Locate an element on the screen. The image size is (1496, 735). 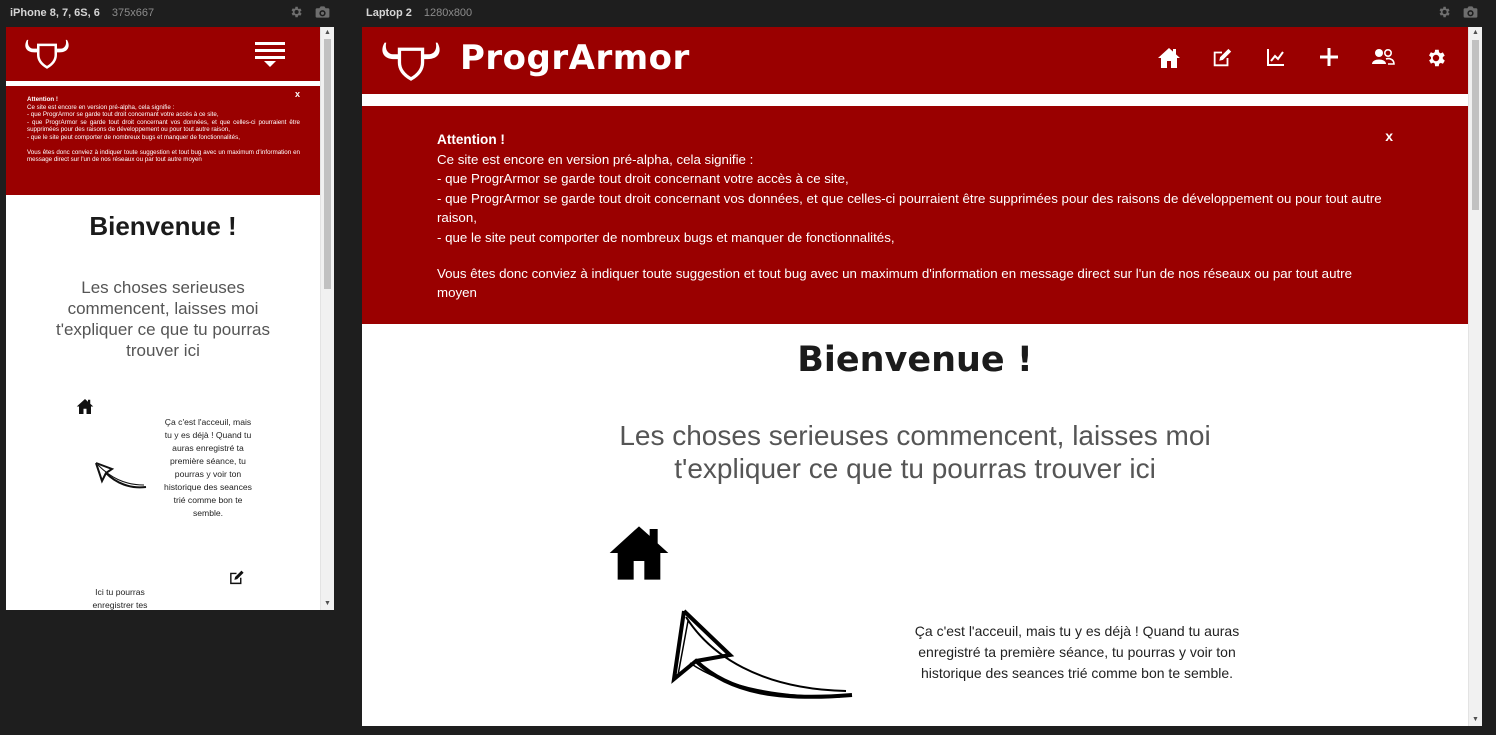
users-icon is located at coordinates (1383, 58).